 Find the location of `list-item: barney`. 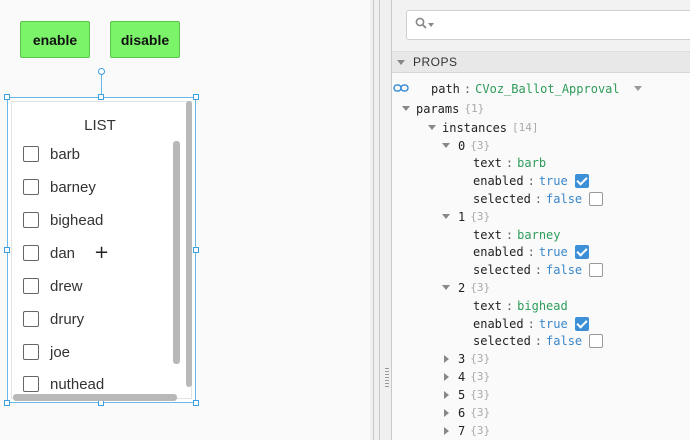

list-item: barney is located at coordinates (59, 187).